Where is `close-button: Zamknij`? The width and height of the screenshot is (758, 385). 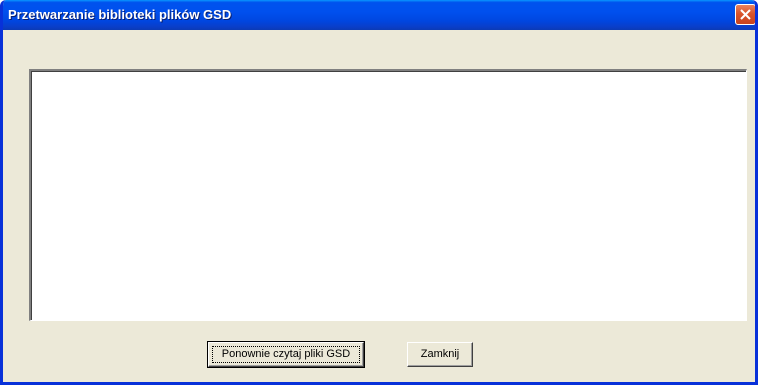
close-button: Zamknij is located at coordinates (440, 354).